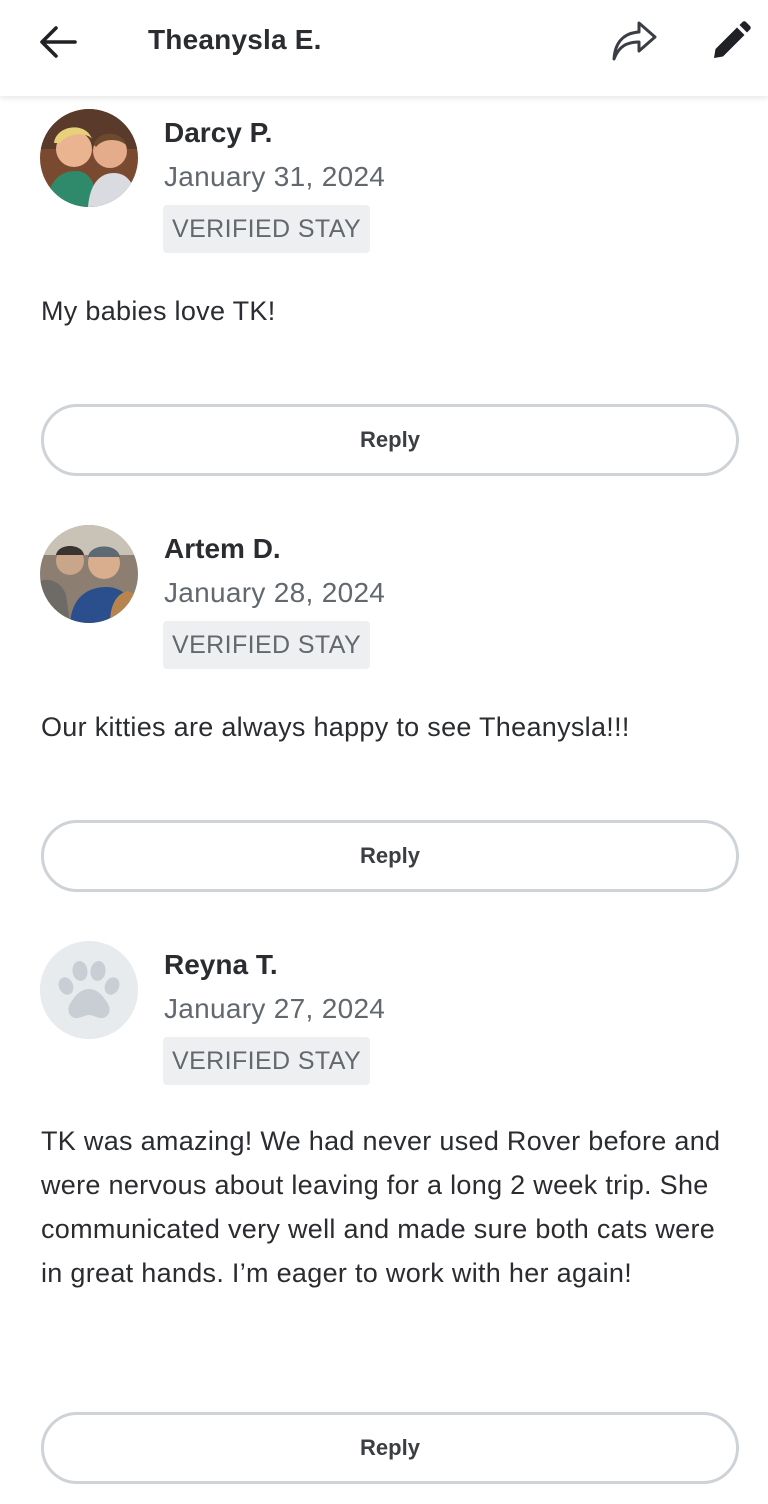 This screenshot has width=768, height=1504. I want to click on back-button, so click(58, 42).